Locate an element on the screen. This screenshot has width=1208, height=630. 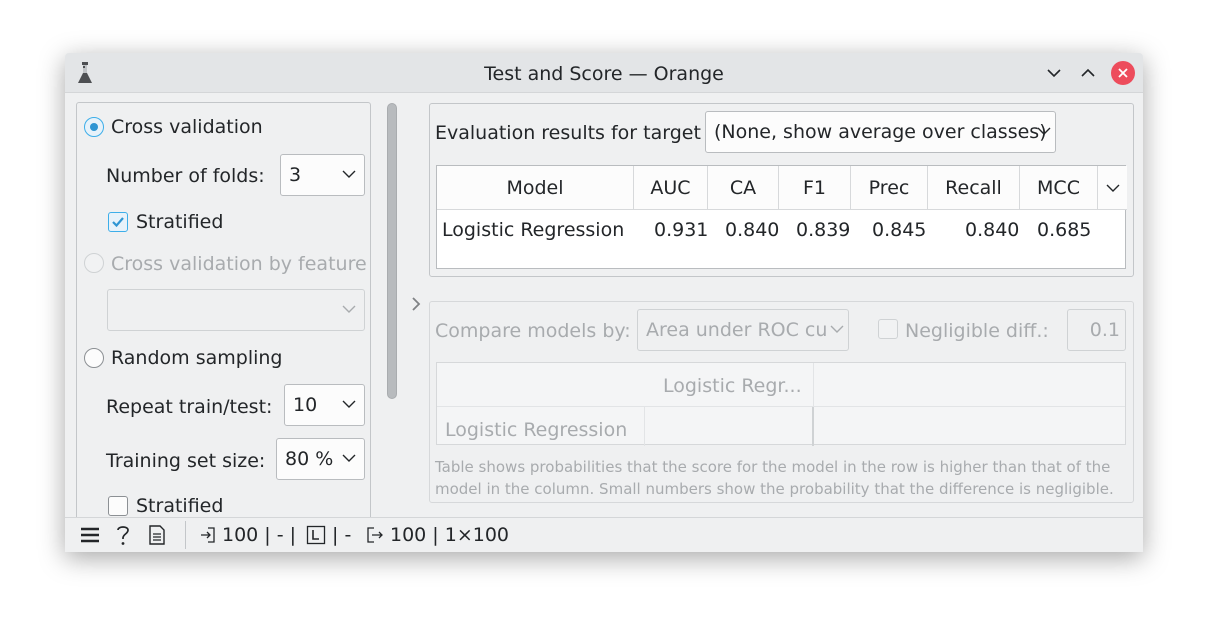
close-icon is located at coordinates (1123, 73).